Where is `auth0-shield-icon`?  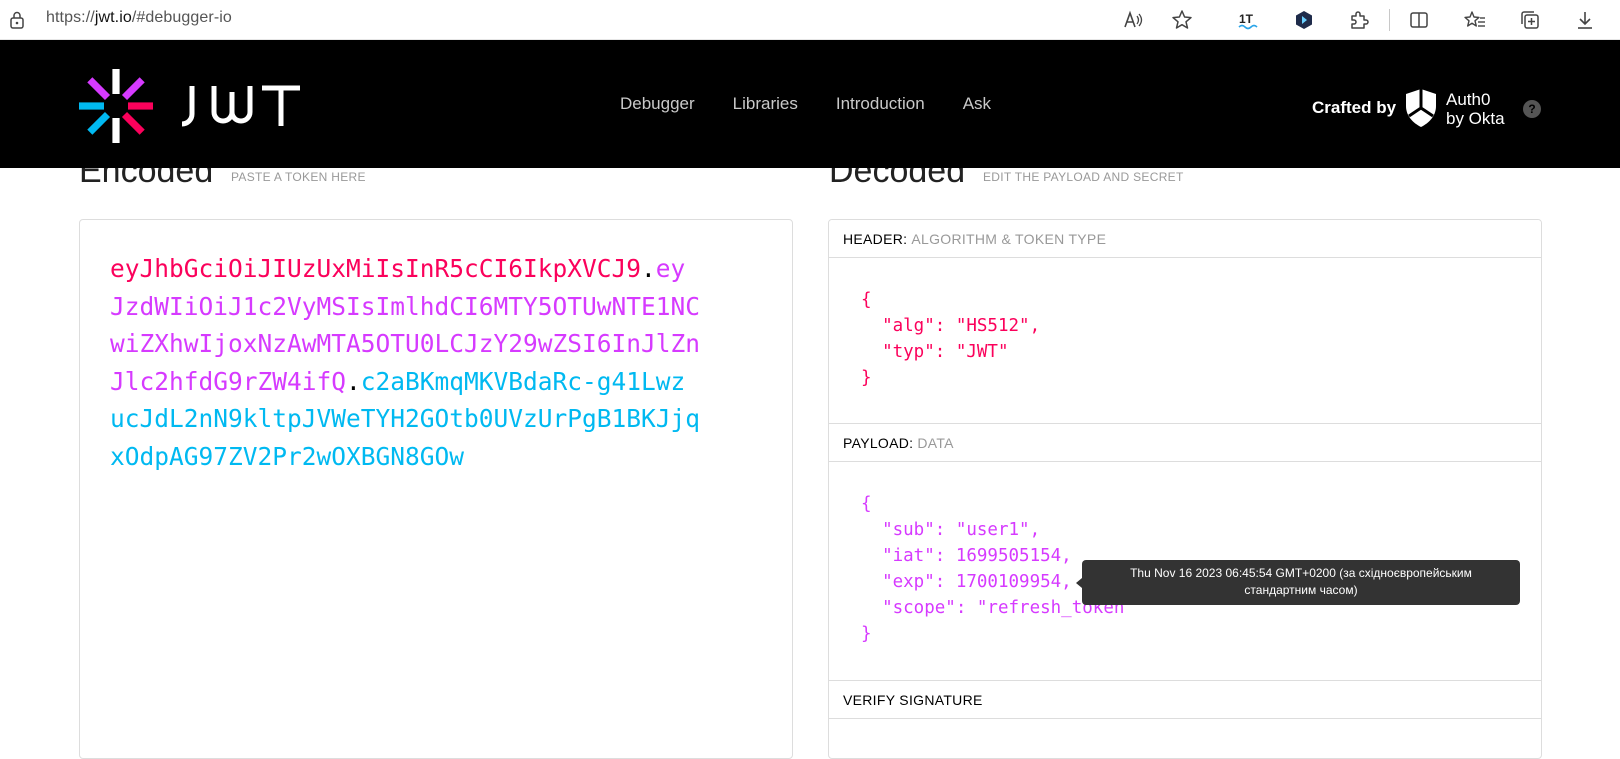 auth0-shield-icon is located at coordinates (1421, 108).